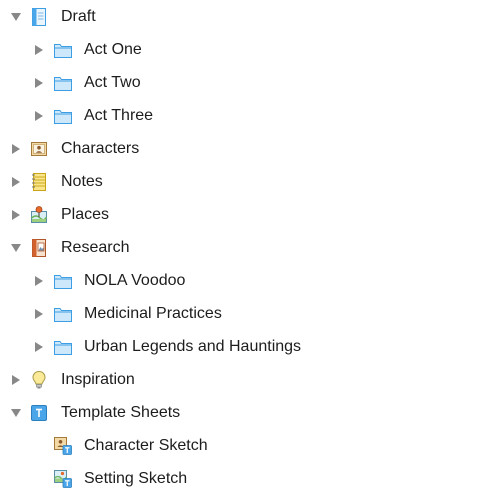 This screenshot has height=495, width=494. What do you see at coordinates (247, 379) in the screenshot?
I see `binder-item-inspiration: Inspiration` at bounding box center [247, 379].